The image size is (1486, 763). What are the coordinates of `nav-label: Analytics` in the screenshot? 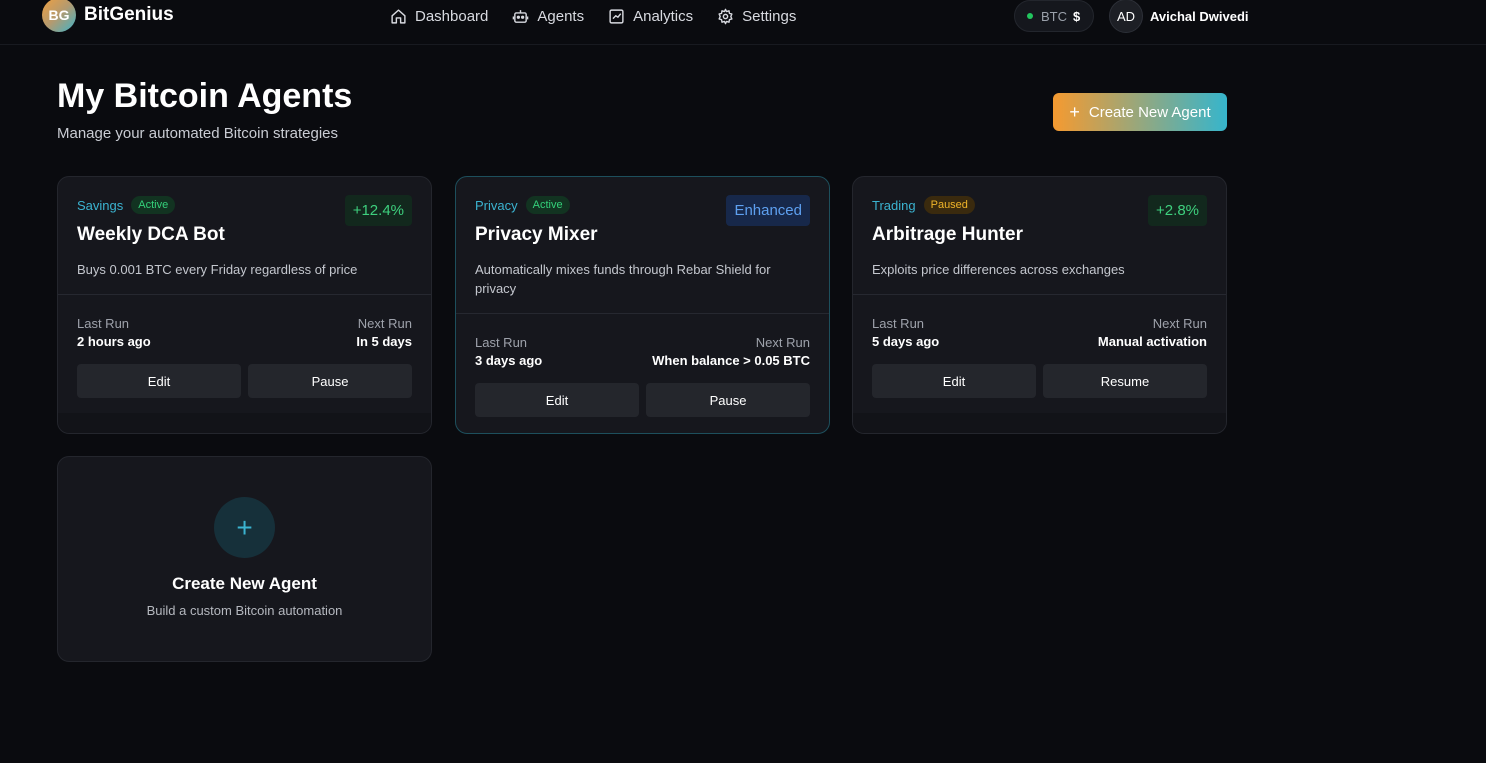 It's located at (663, 16).